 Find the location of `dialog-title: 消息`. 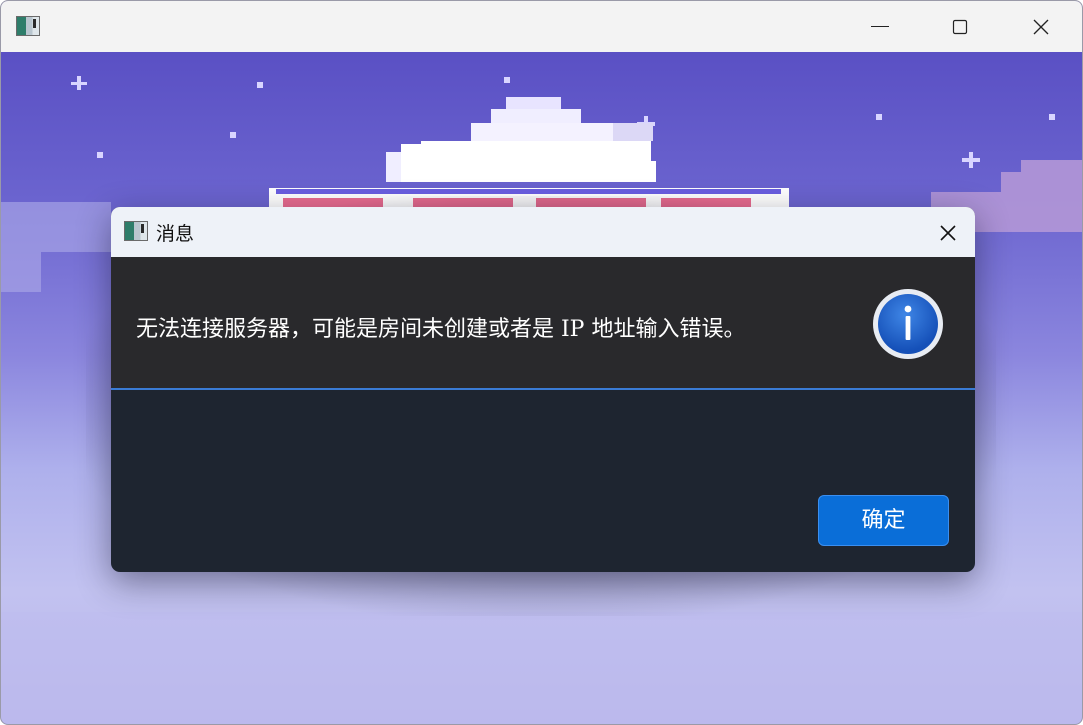

dialog-title: 消息 is located at coordinates (175, 234).